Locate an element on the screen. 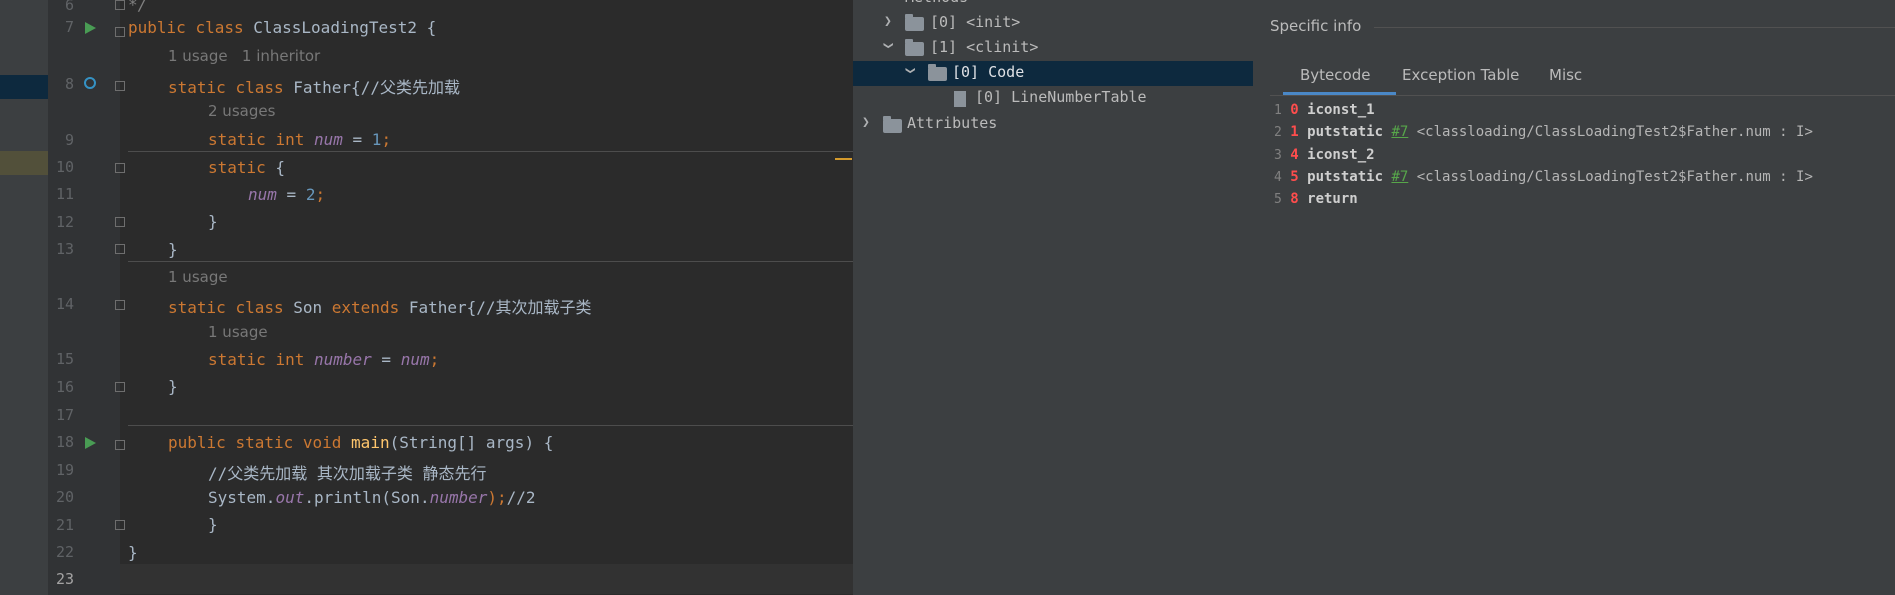 This screenshot has height=595, width=1895. usage-hint: 1 usage 1 inheritor is located at coordinates (244, 56).